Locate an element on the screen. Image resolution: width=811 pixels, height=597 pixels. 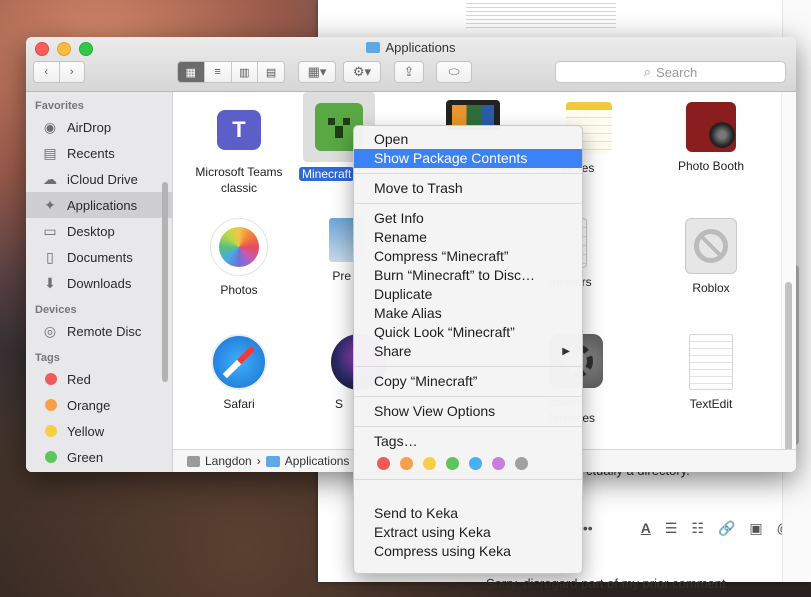
menu-item-move-to-trash: Move to Trash is located at coordinates (468, 188).